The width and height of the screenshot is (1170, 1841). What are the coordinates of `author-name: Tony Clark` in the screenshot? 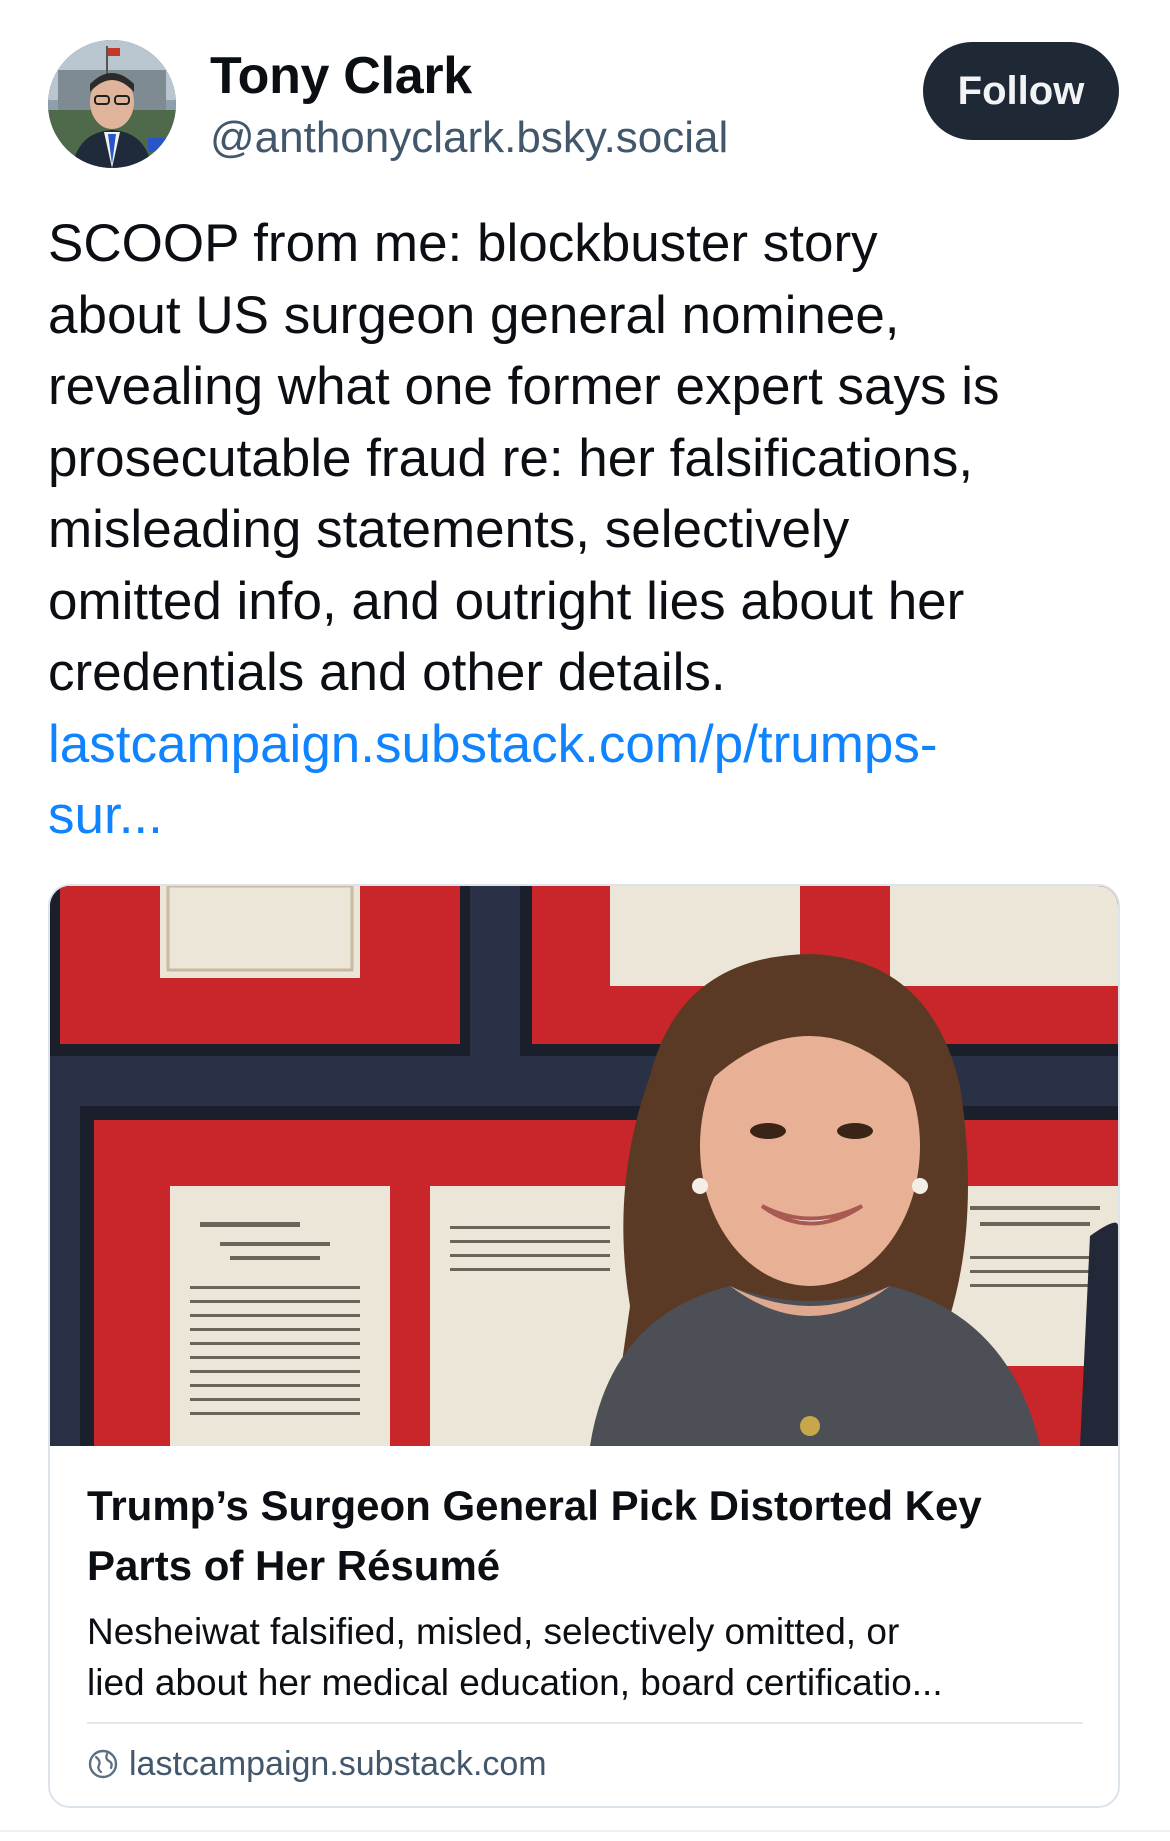 It's located at (341, 76).